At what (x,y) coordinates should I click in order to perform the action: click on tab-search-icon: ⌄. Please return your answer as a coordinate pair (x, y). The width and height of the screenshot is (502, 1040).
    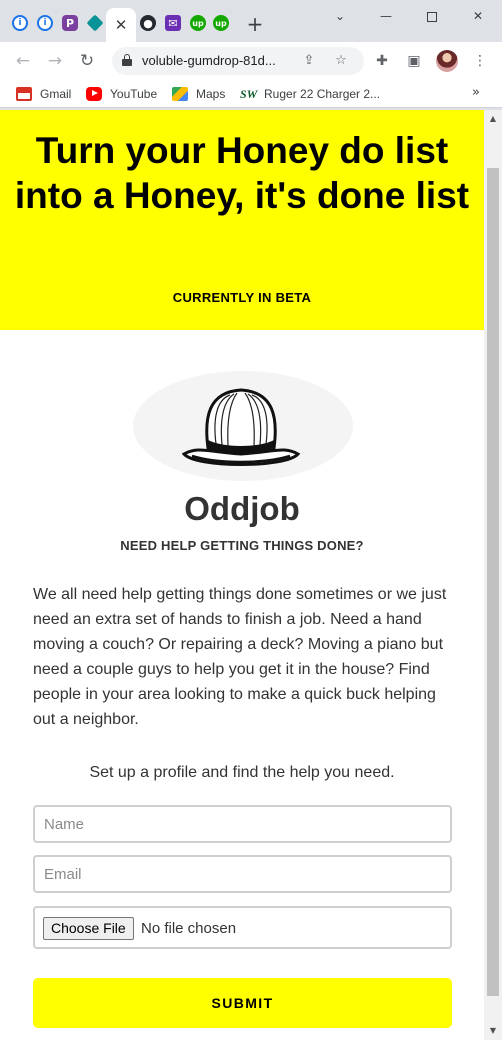
    Looking at the image, I should click on (340, 16).